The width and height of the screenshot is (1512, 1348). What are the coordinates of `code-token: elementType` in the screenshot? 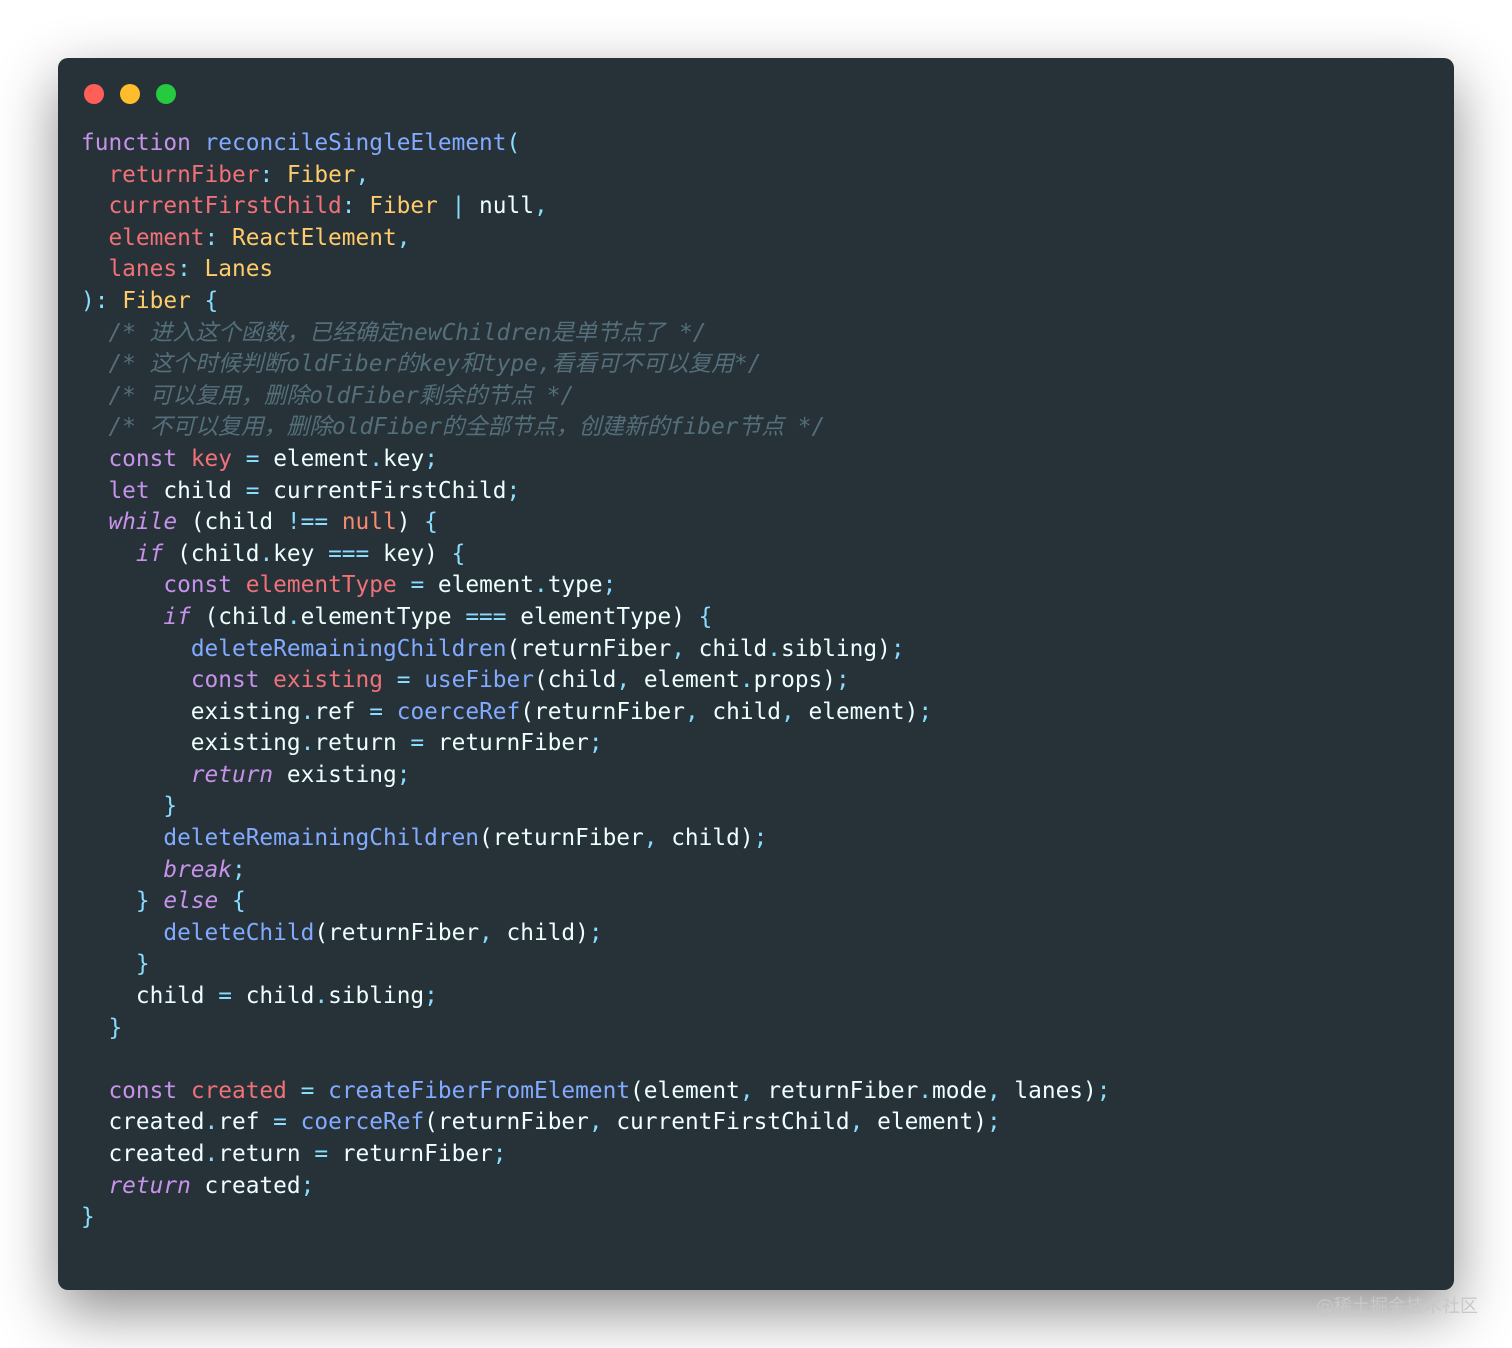 It's located at (321, 585).